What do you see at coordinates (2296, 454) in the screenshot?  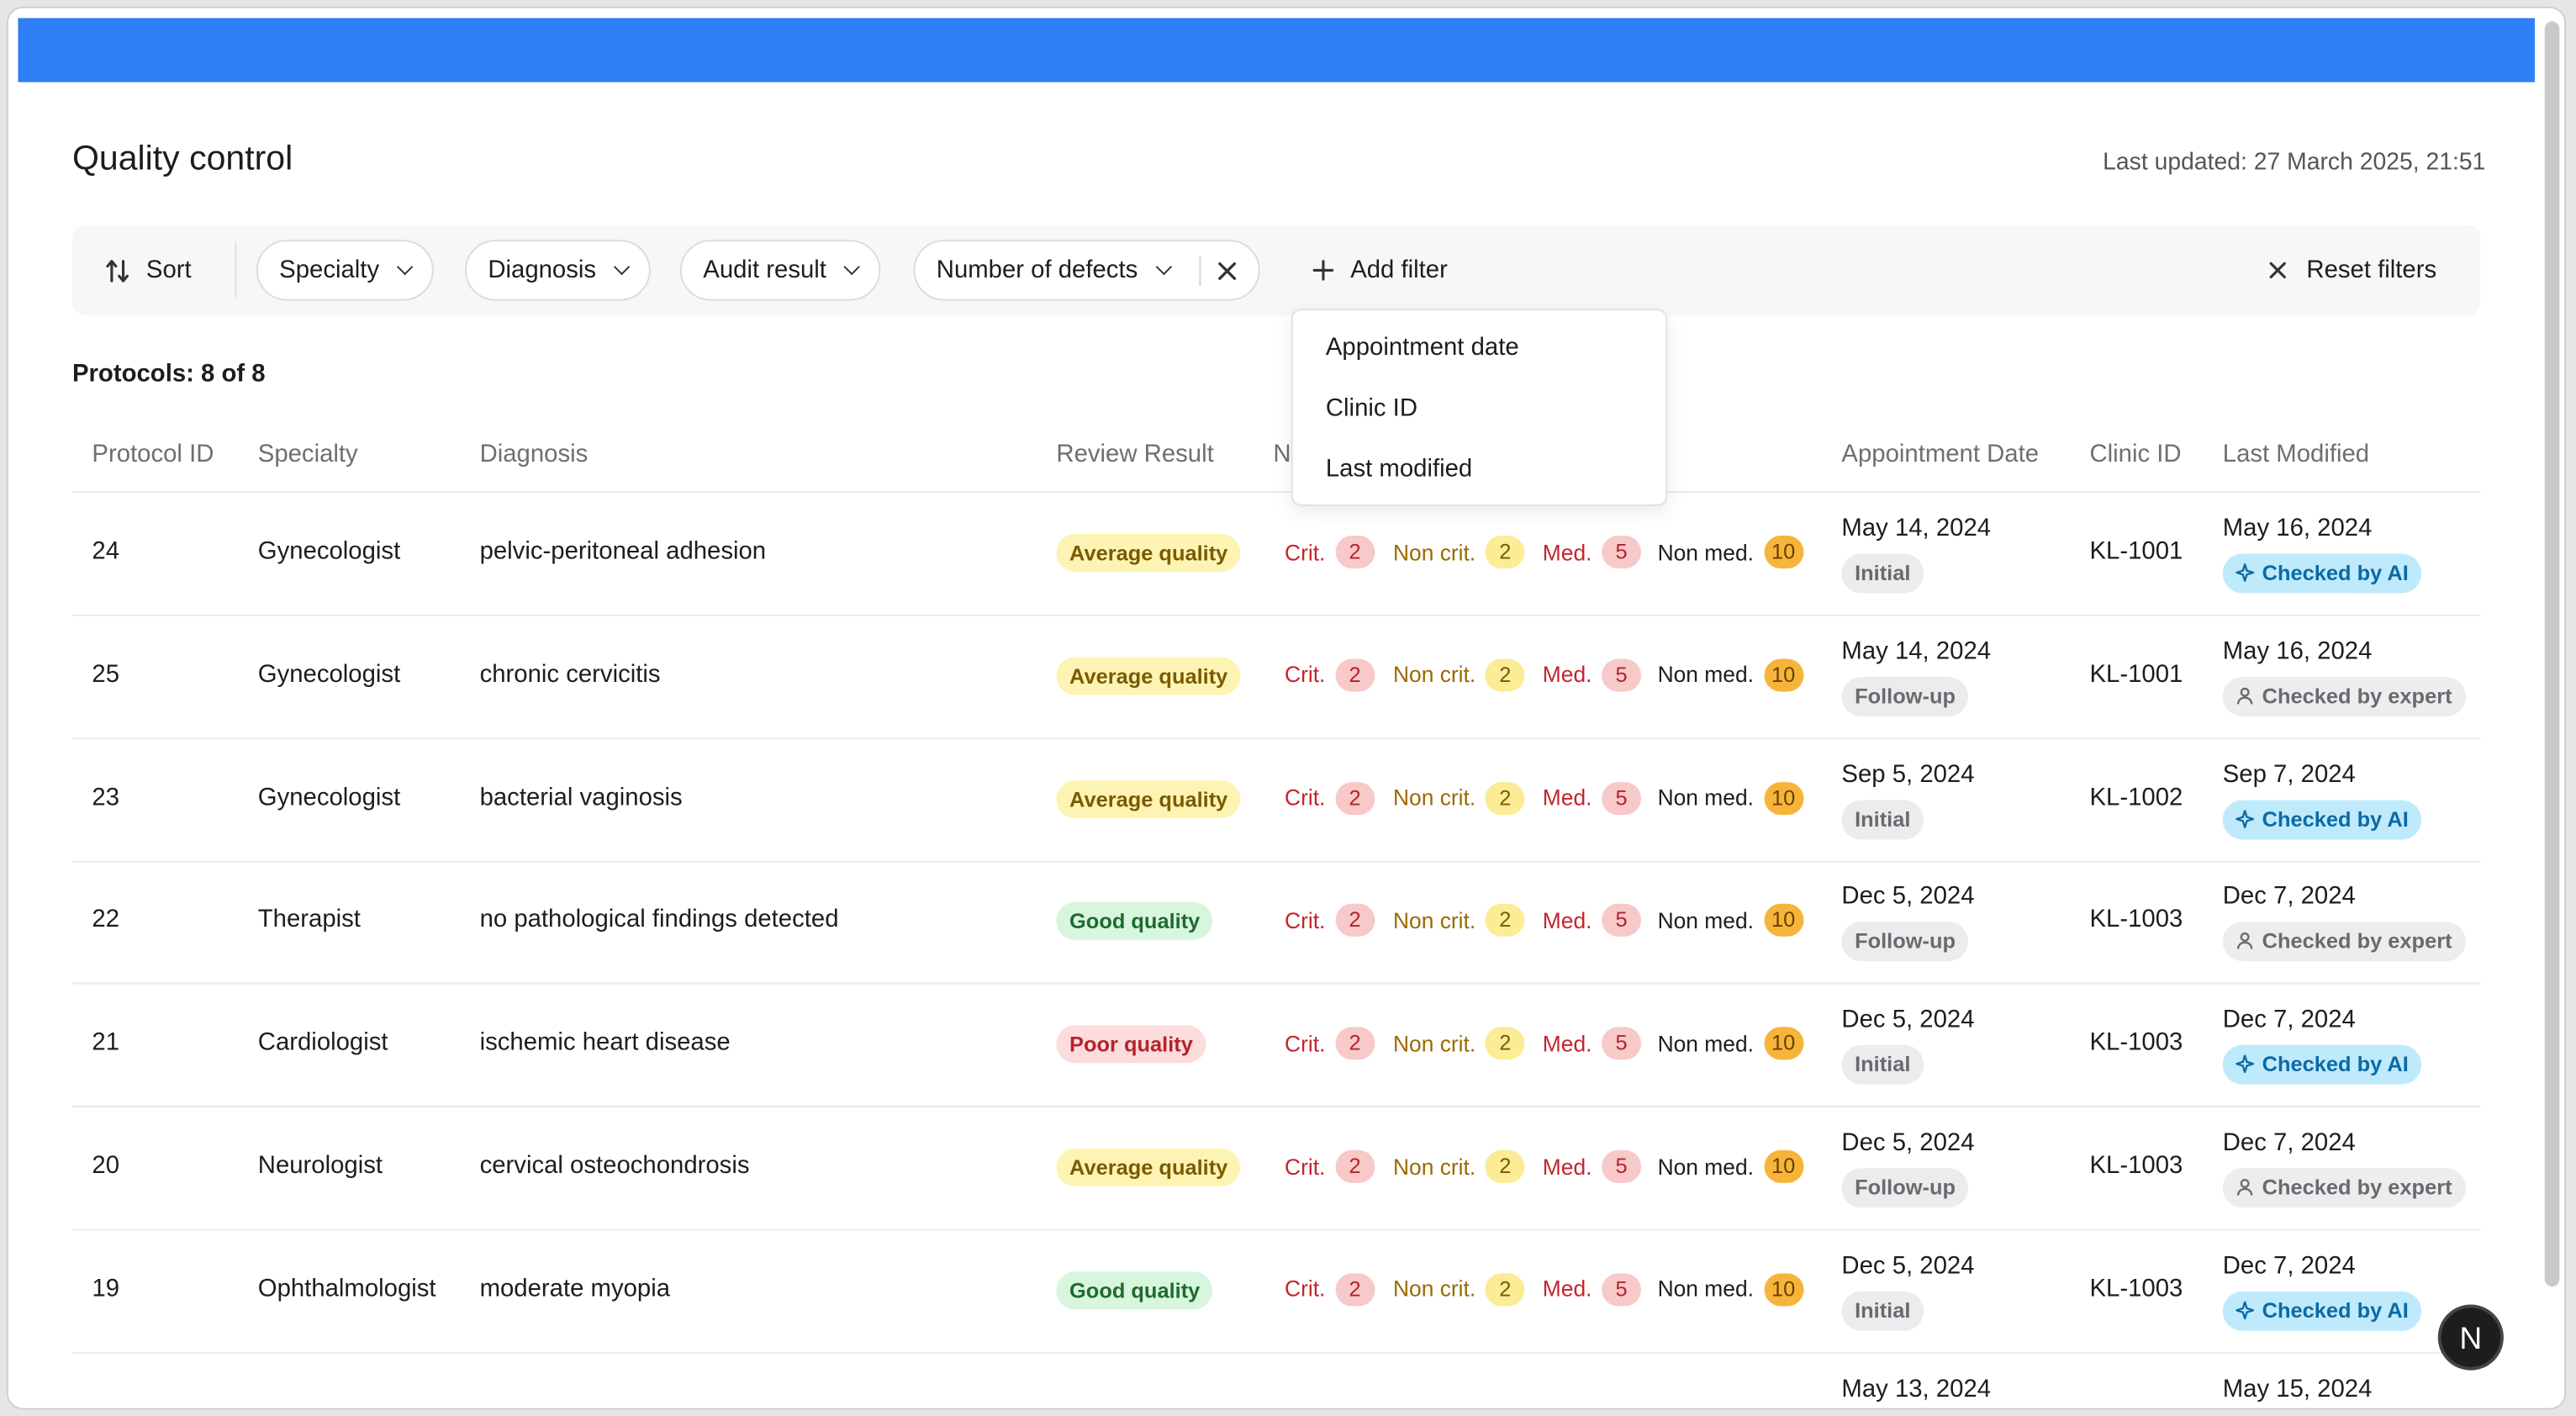 I see `column-header: Last Modified` at bounding box center [2296, 454].